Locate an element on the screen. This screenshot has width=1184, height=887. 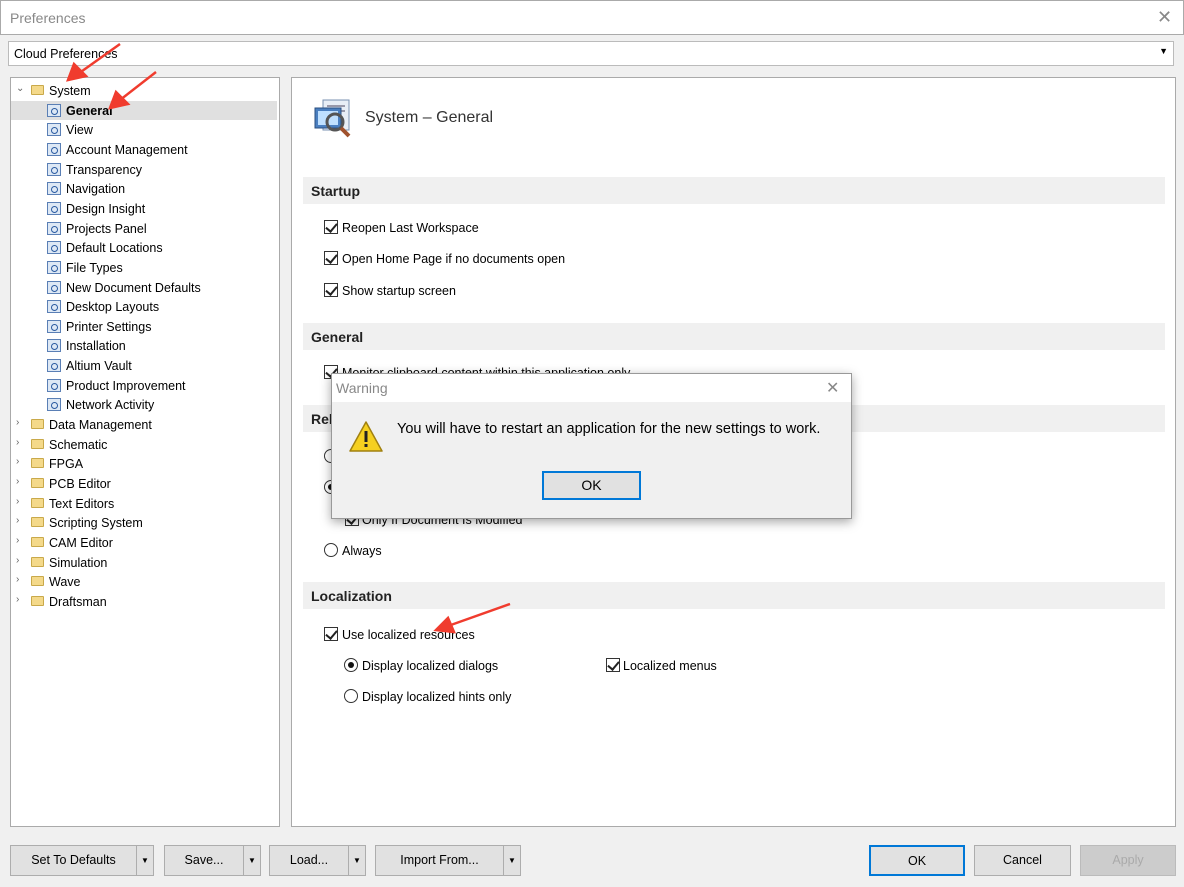
localized-hints-radio is located at coordinates (351, 696).